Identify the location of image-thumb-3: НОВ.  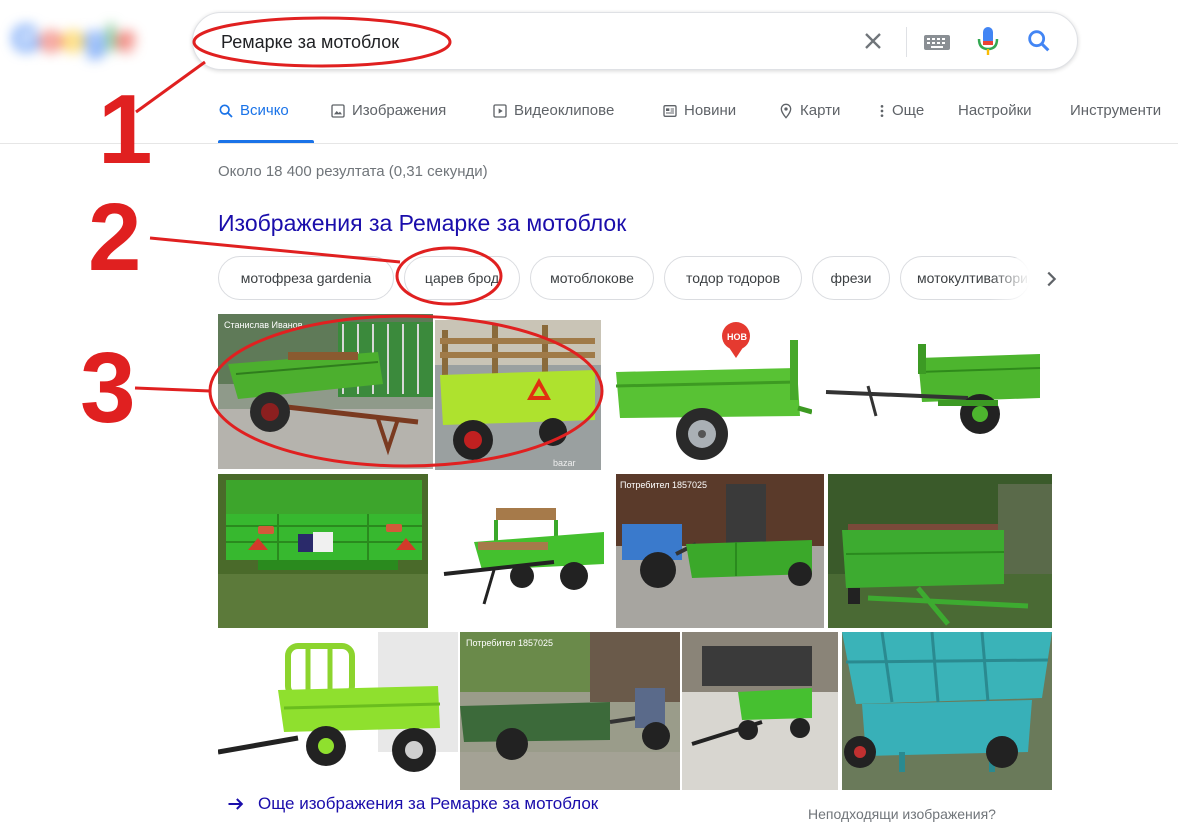
(712, 393).